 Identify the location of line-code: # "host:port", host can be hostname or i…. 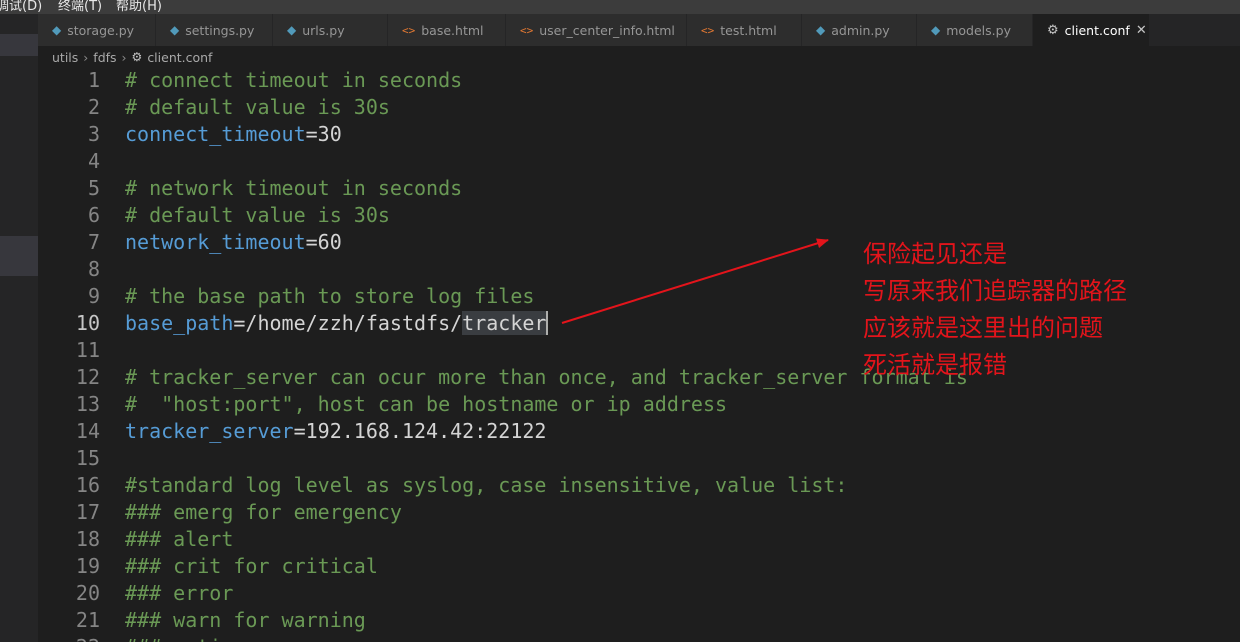
(426, 404).